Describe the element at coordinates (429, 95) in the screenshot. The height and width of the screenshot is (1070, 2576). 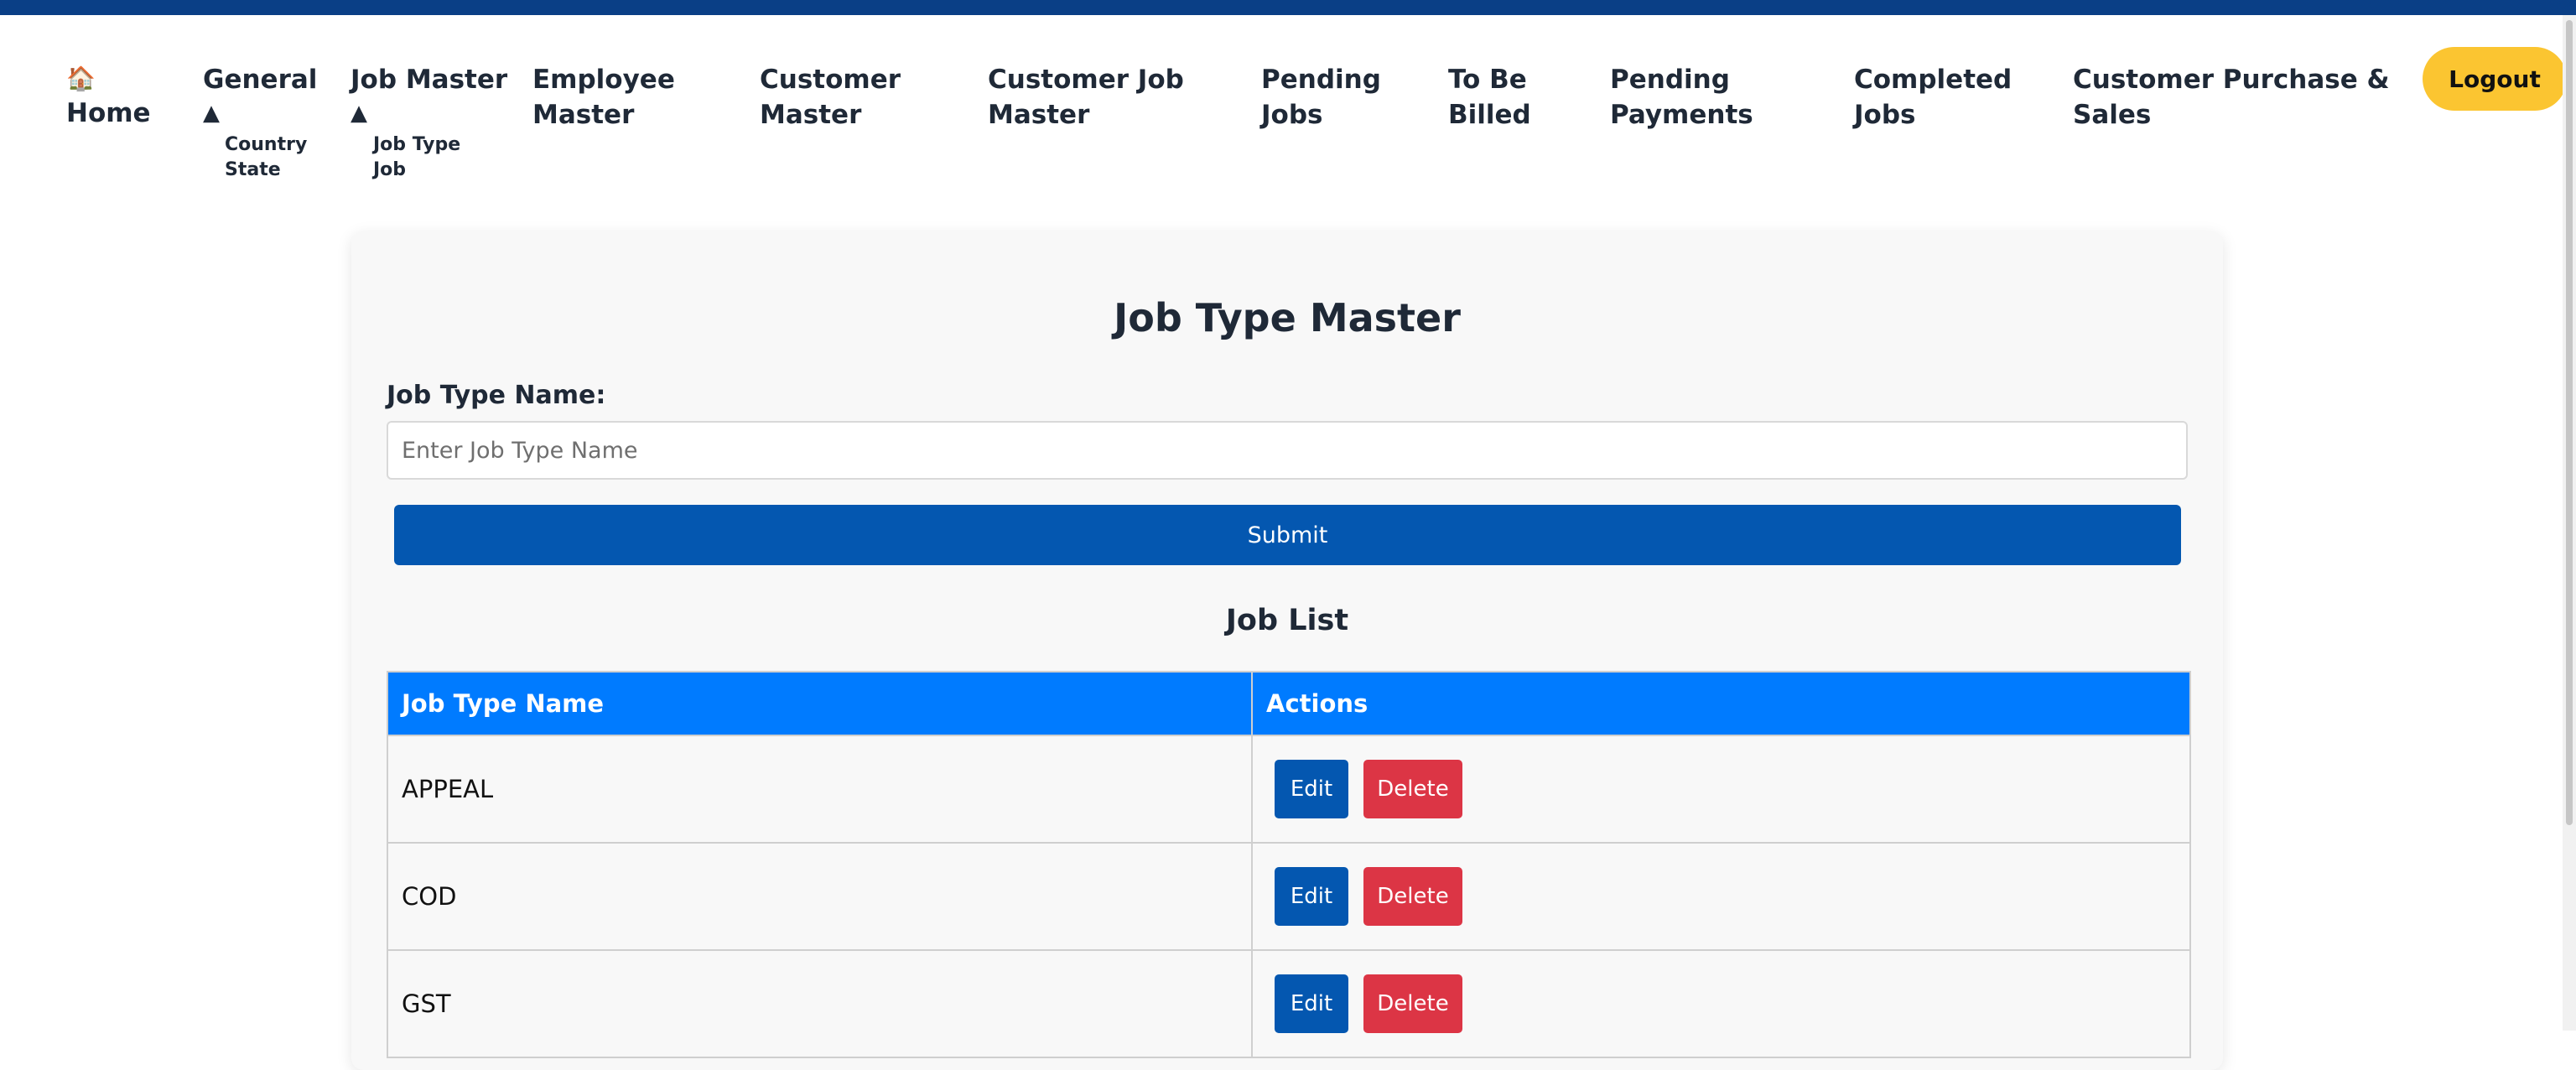
I see `nav-job-master: Job Master ▲` at that location.